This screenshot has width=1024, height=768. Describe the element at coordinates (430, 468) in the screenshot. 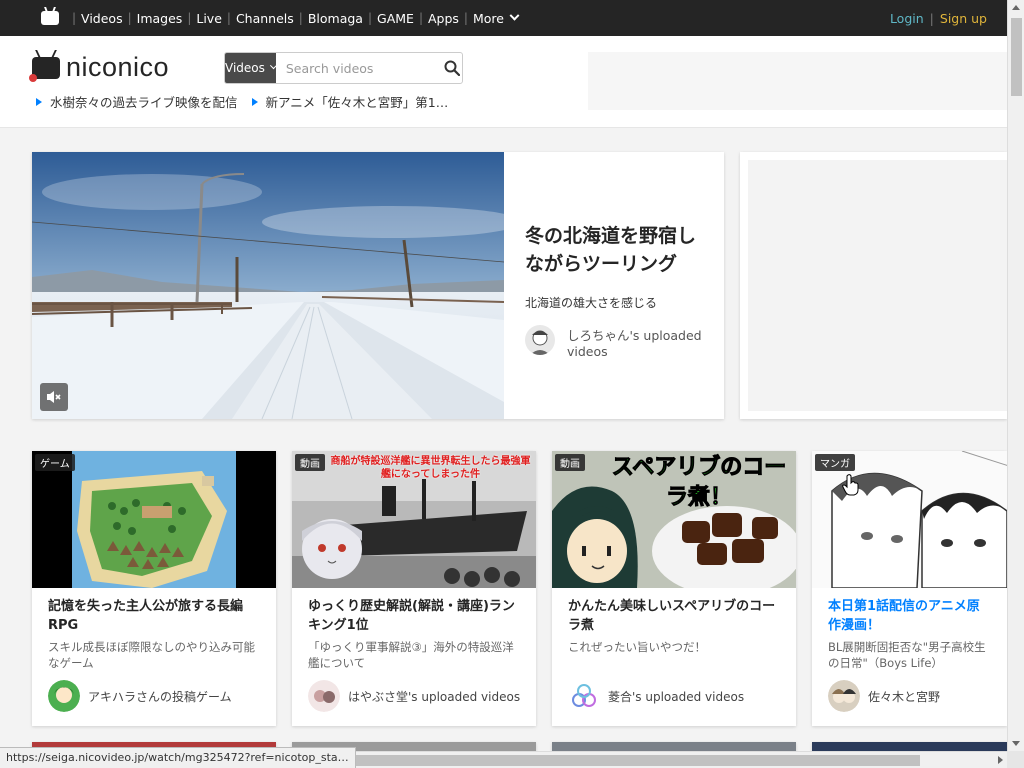

I see `thumbnail-caption: 商船が特設巡洋艦に異世界転生したら最強軍艦になってしまった件` at that location.